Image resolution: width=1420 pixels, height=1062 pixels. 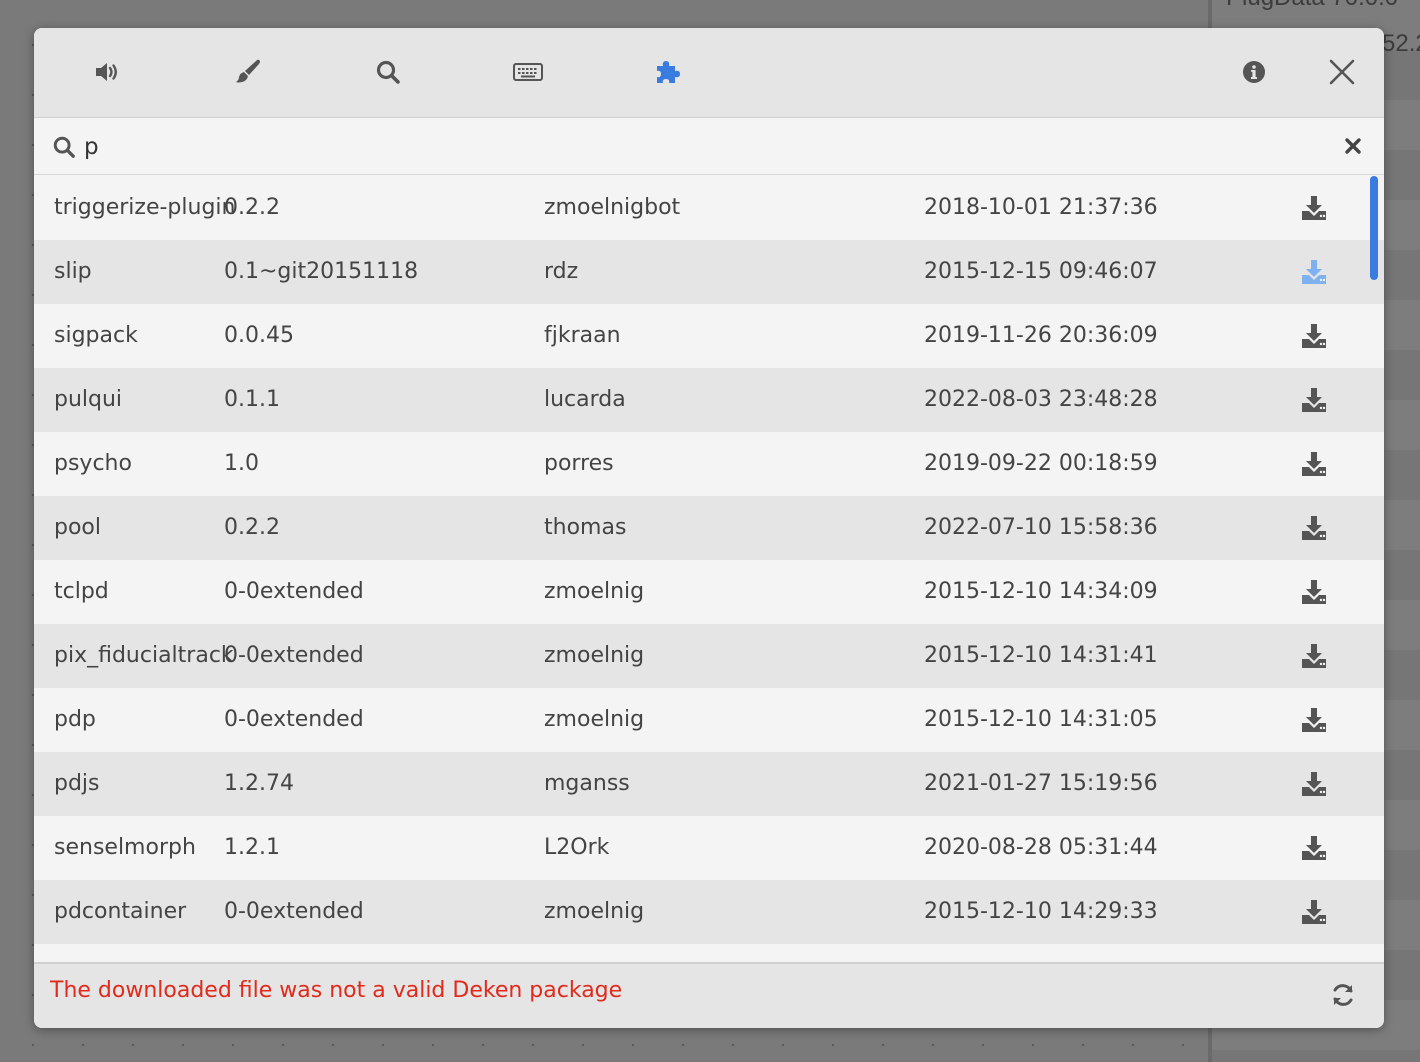 I want to click on package-date: 2015-12-10 14:34:09, so click(x=1041, y=591).